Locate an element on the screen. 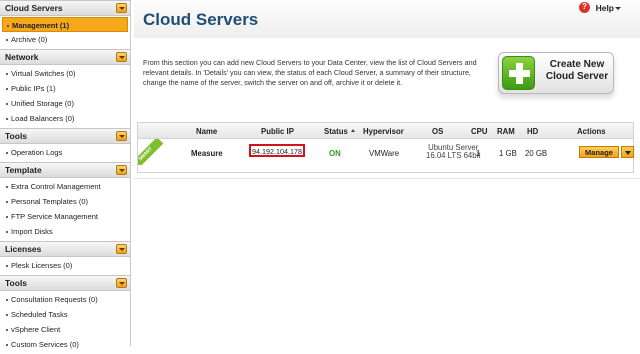  page-title: Cloud Servers is located at coordinates (201, 19).